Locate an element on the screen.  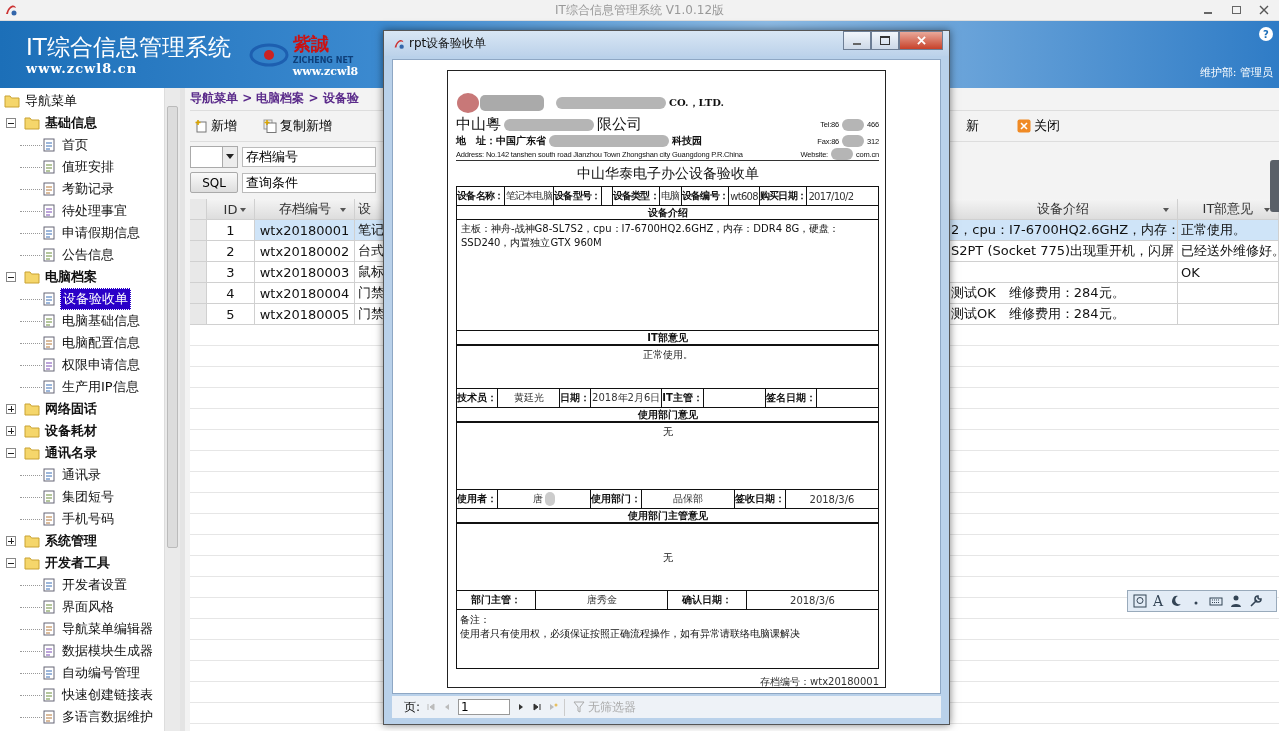
table-cell: 笔记 is located at coordinates (371, 230).